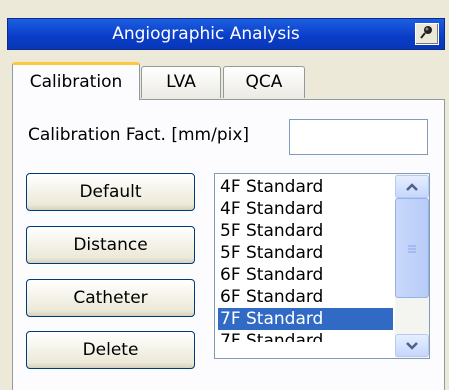 The image size is (449, 390). I want to click on chevron-down-icon, so click(412, 345).